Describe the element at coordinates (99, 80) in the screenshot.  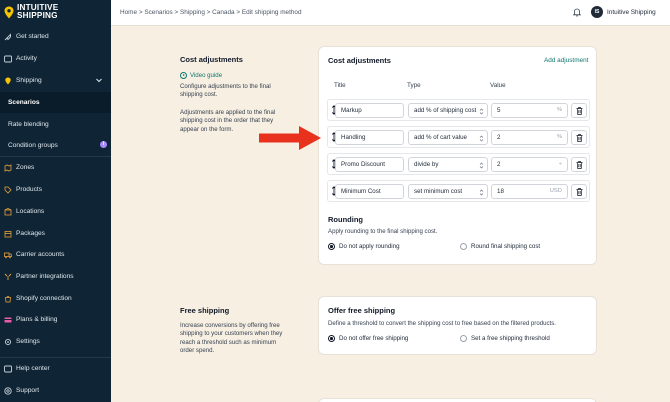
I see `chevron-down-icon` at that location.